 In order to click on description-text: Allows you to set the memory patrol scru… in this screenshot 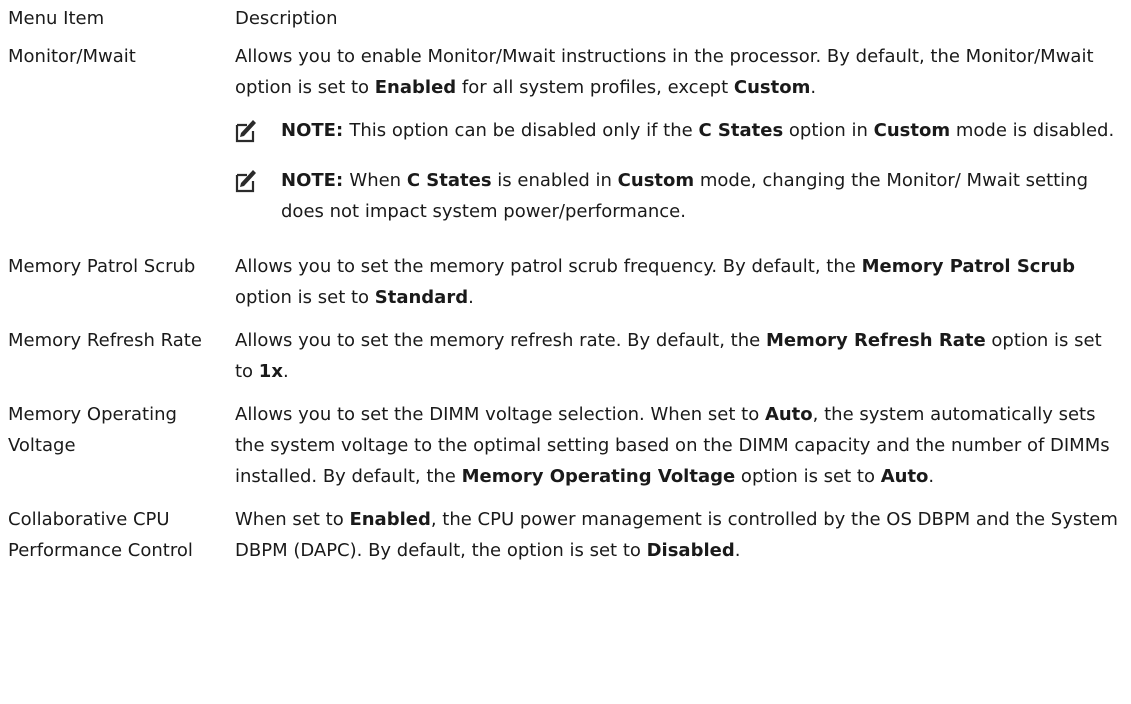, I will do `click(678, 282)`.